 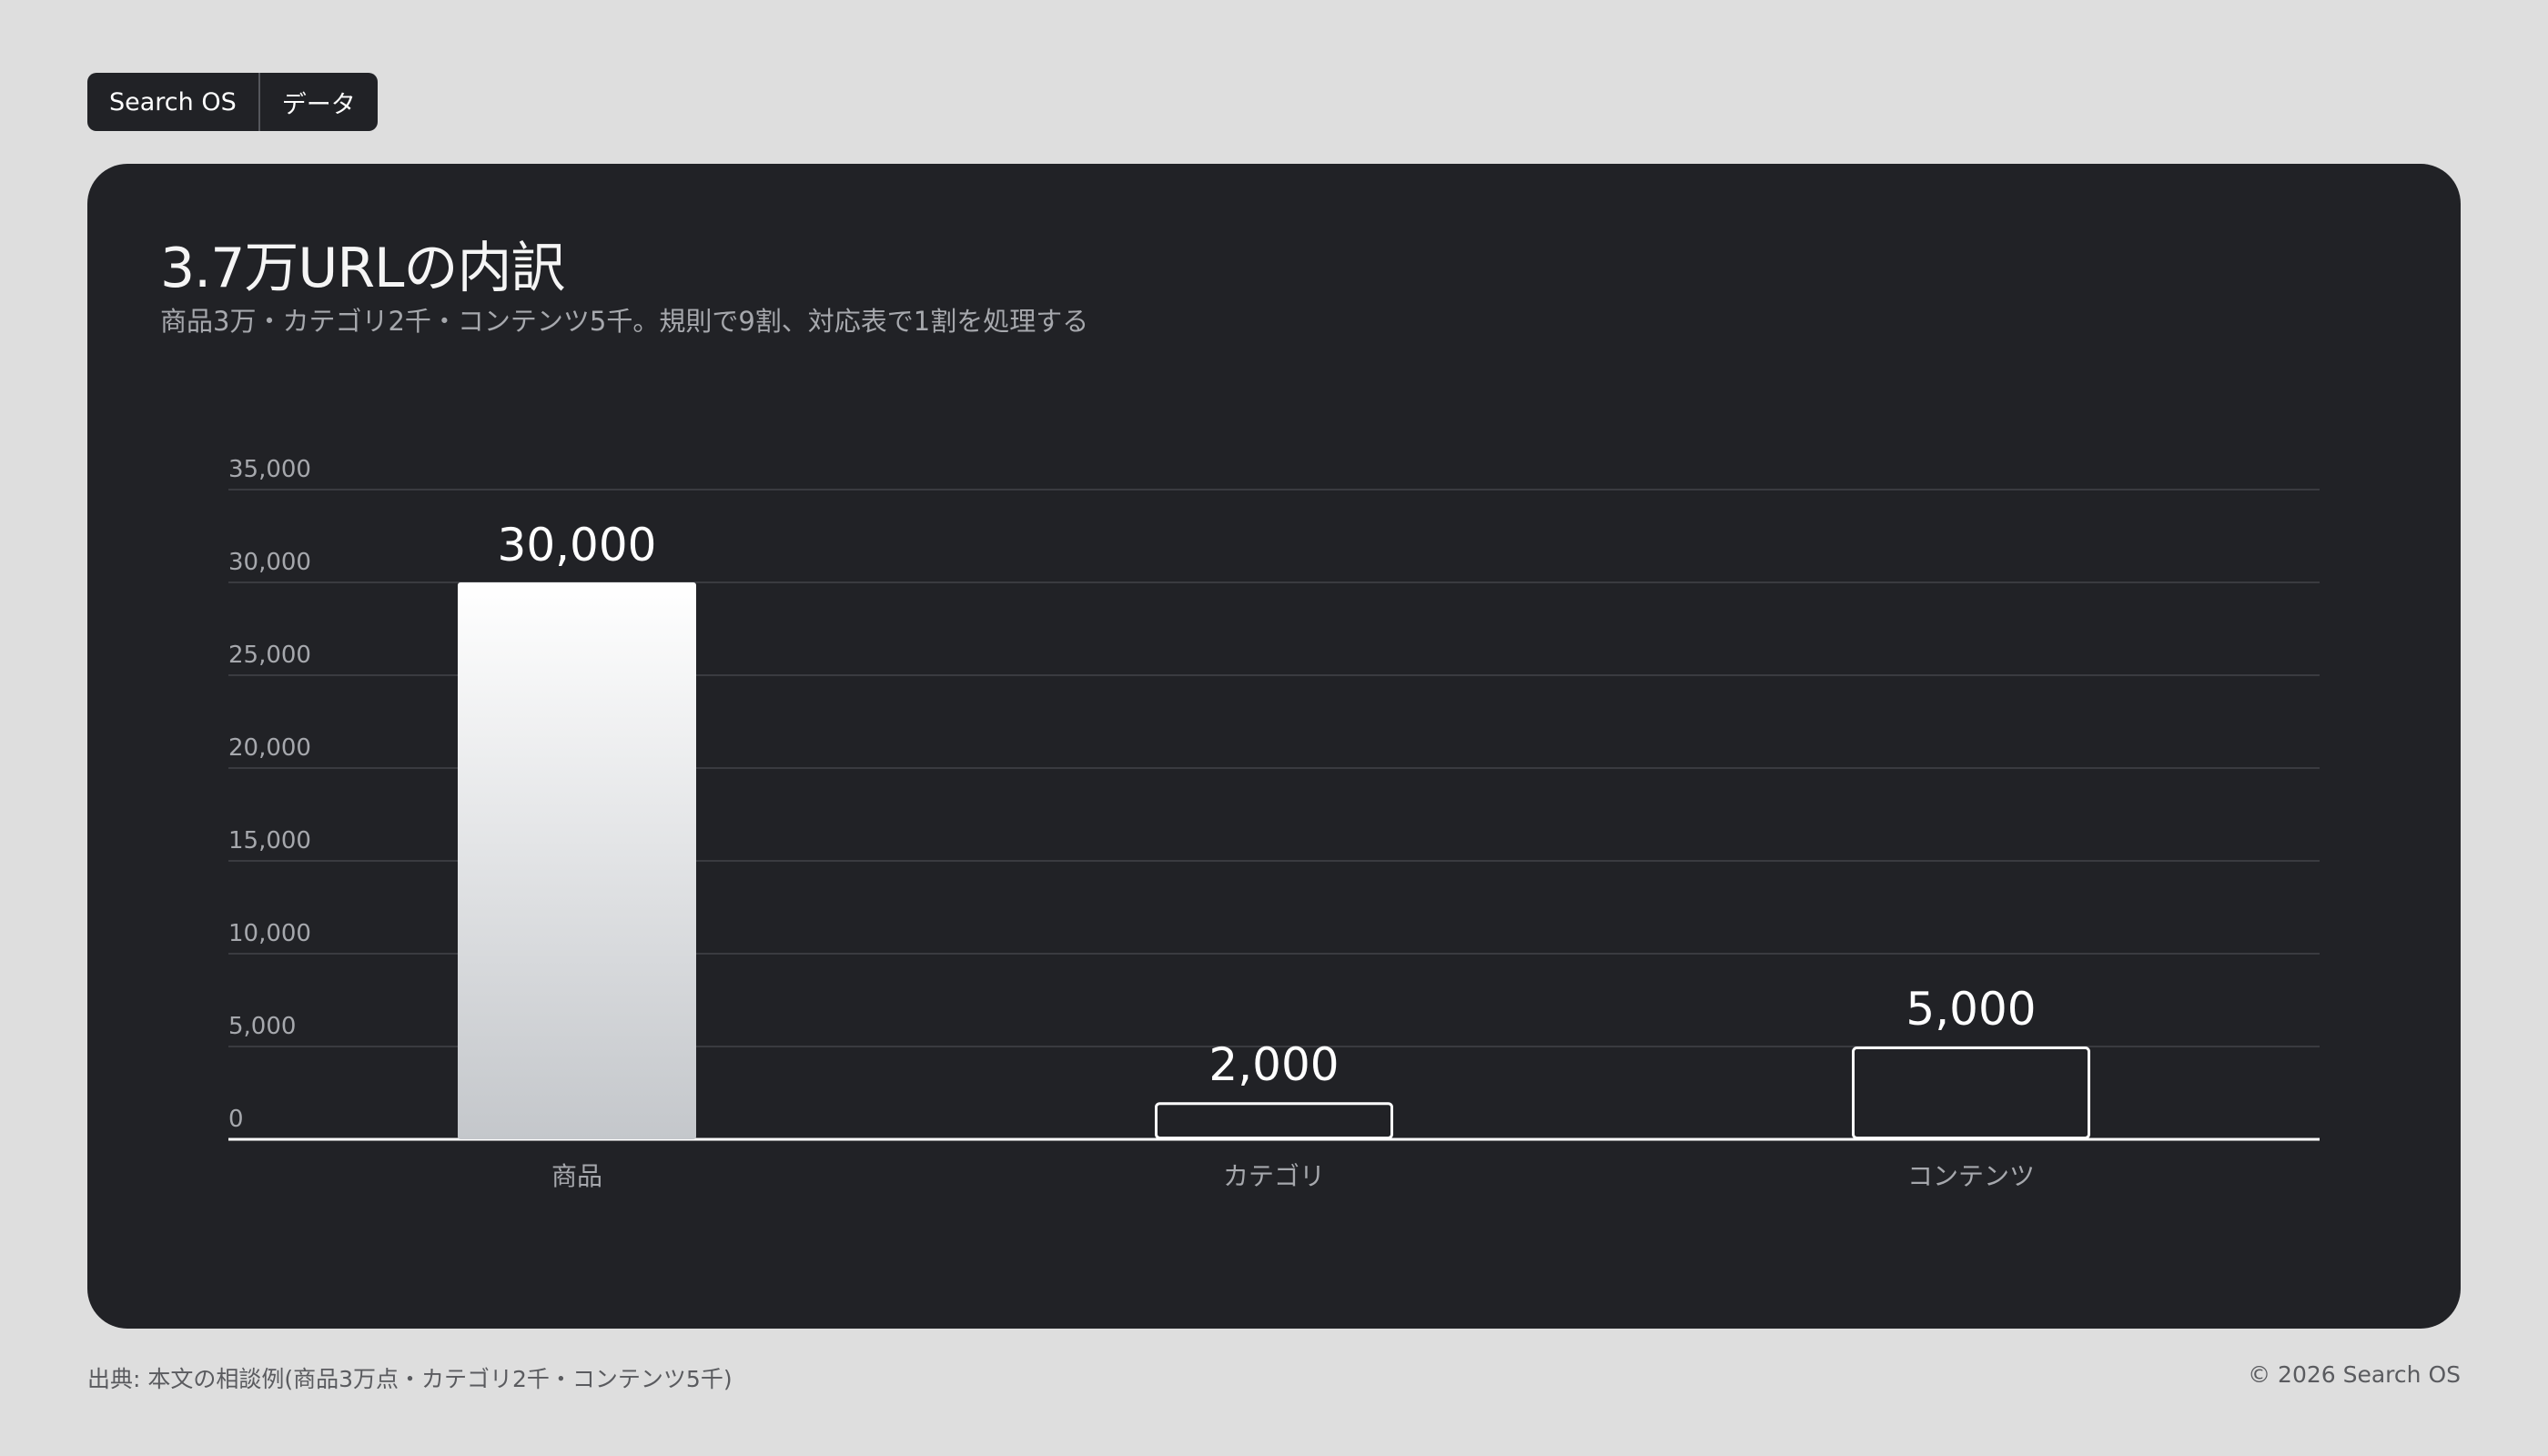 I want to click on y-tick-label: 5,000, so click(x=262, y=1027).